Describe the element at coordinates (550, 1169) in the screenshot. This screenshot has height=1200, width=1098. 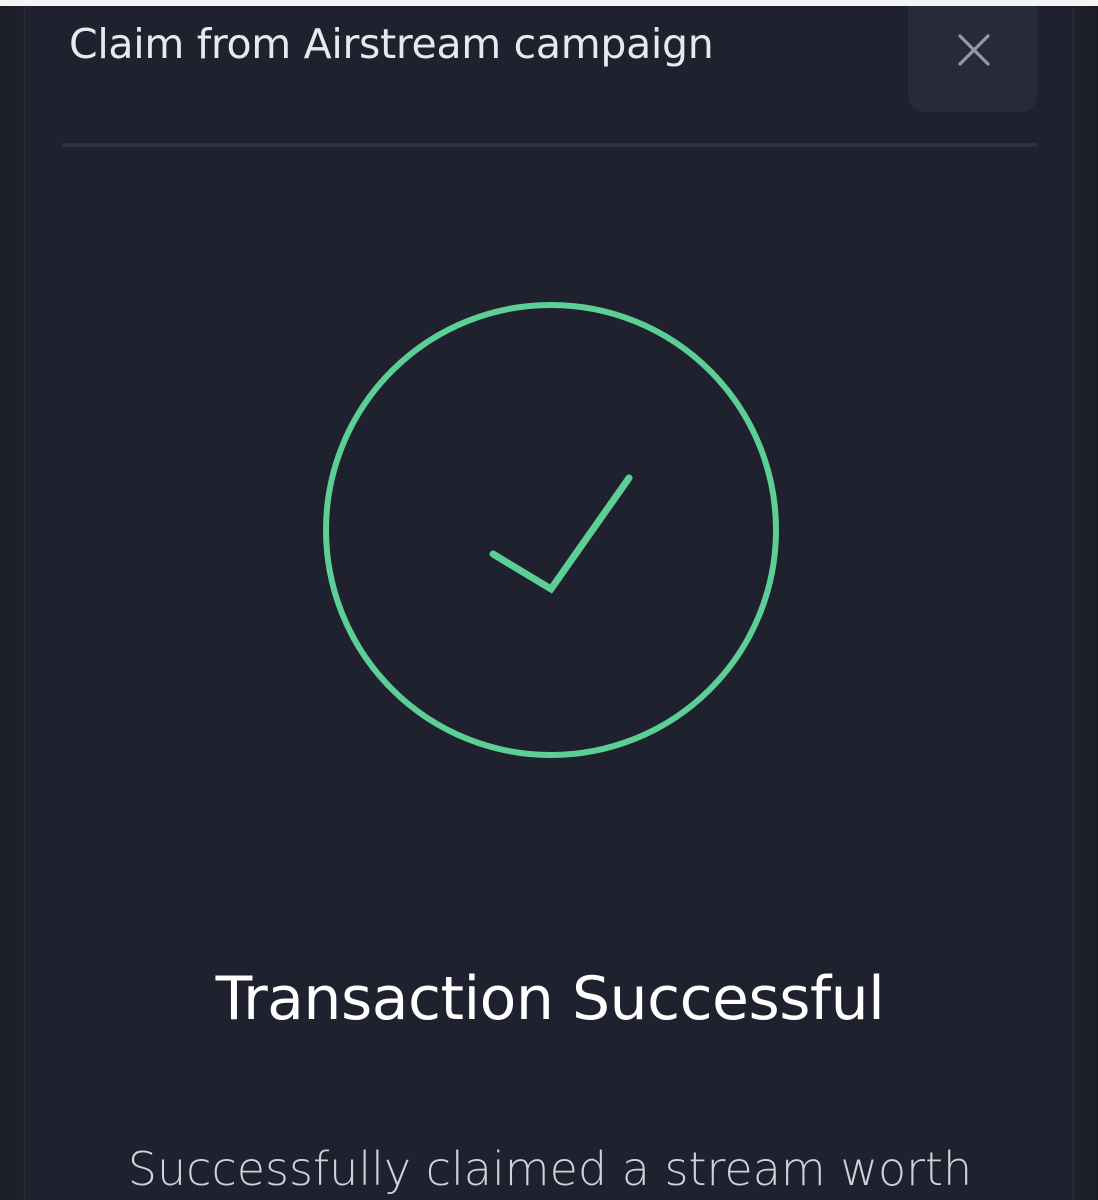
I see `status-message: Successfully claimed a stream worth` at that location.